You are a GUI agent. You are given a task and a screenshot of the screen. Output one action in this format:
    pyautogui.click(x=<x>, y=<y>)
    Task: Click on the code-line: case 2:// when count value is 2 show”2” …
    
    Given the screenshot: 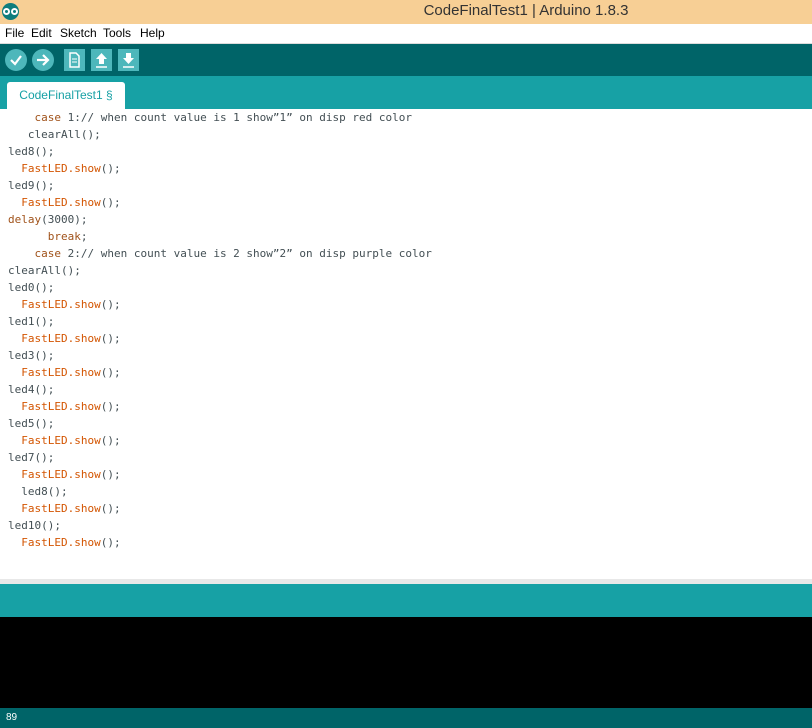 What is the action you would take?
    pyautogui.click(x=233, y=253)
    